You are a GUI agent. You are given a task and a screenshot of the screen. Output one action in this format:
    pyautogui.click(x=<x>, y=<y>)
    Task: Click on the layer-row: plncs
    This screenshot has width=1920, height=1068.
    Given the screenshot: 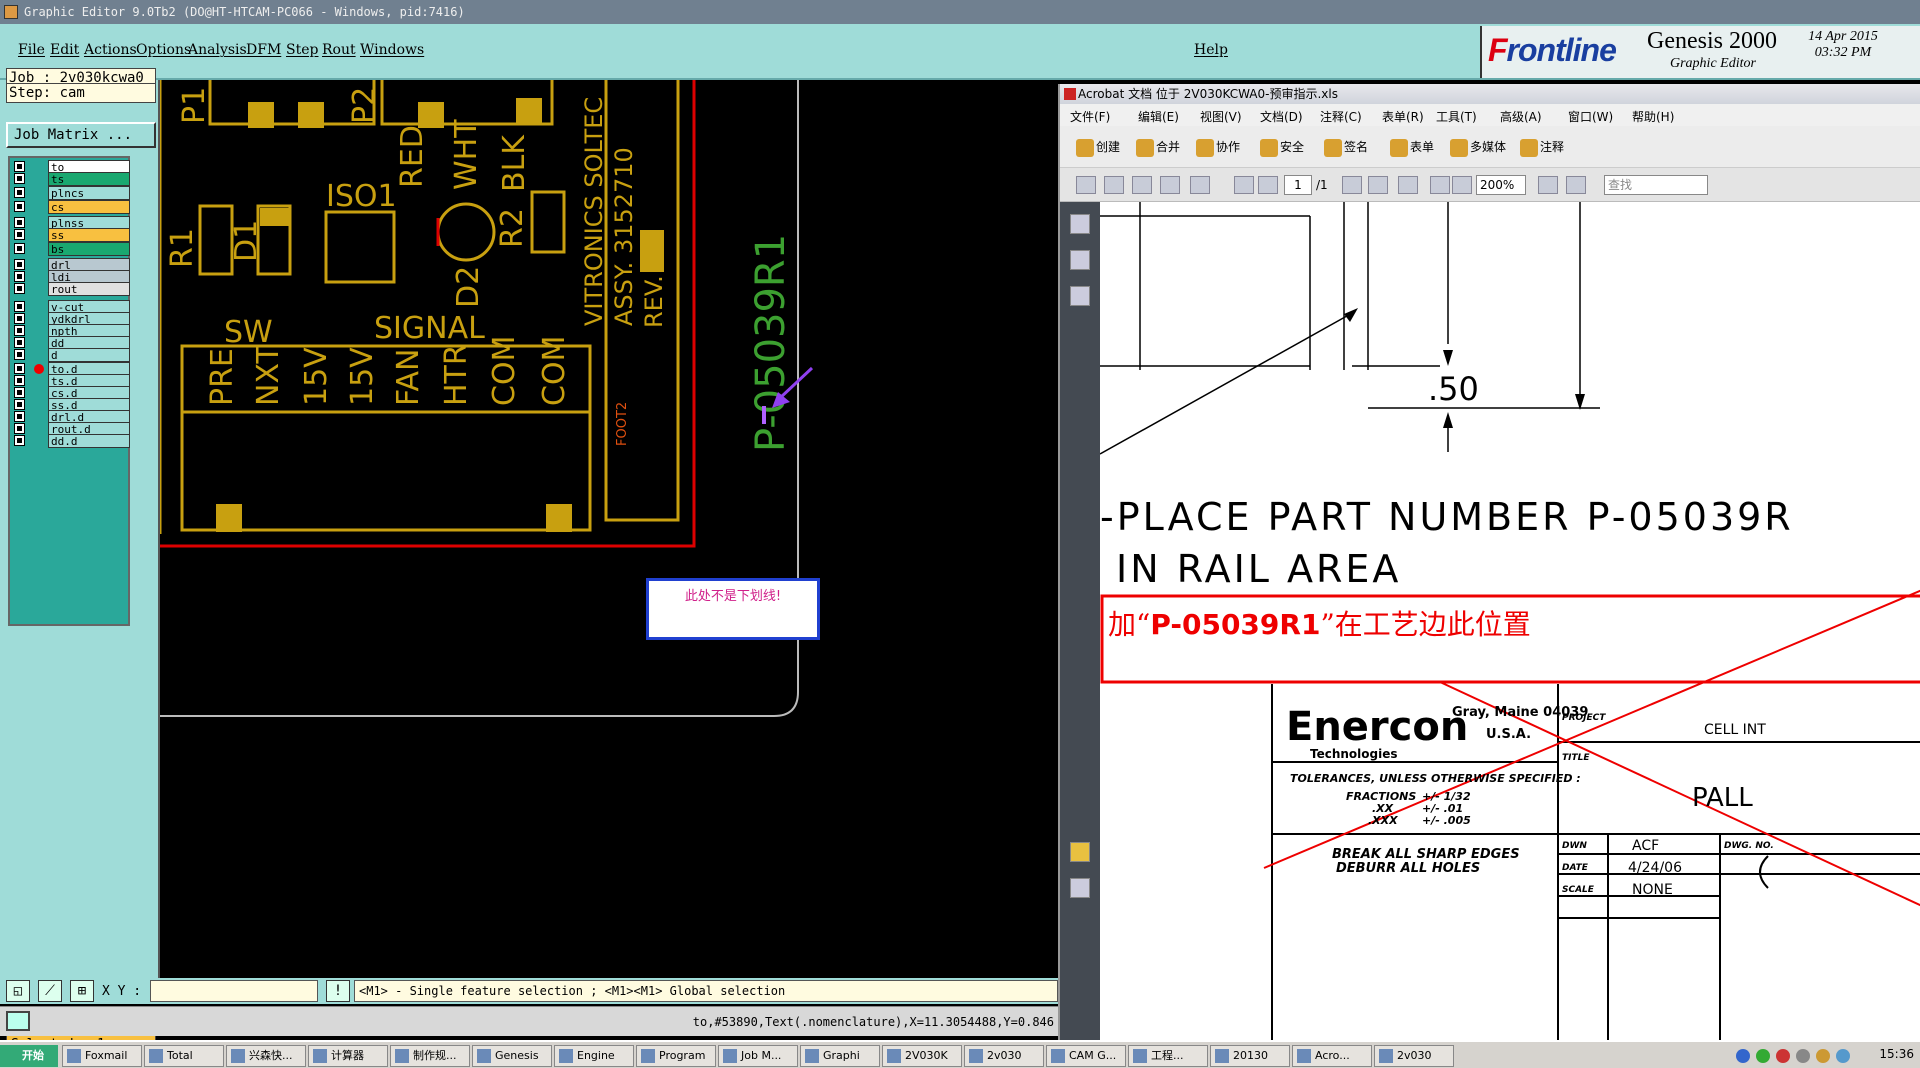 What is the action you would take?
    pyautogui.click(x=71, y=193)
    